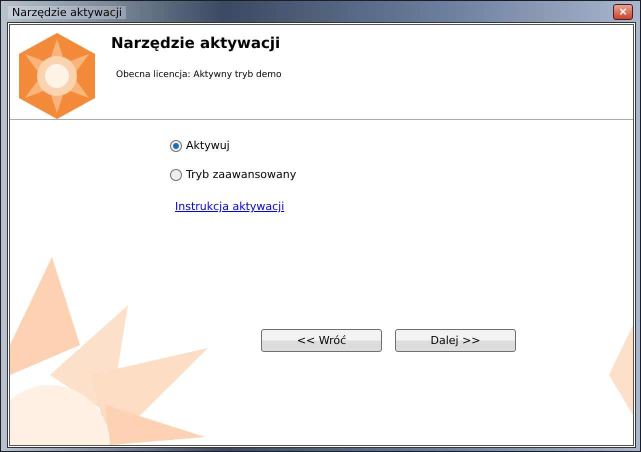 This screenshot has height=452, width=641. Describe the element at coordinates (196, 43) in the screenshot. I see `dialog-title: Narzędzie aktywacji` at that location.